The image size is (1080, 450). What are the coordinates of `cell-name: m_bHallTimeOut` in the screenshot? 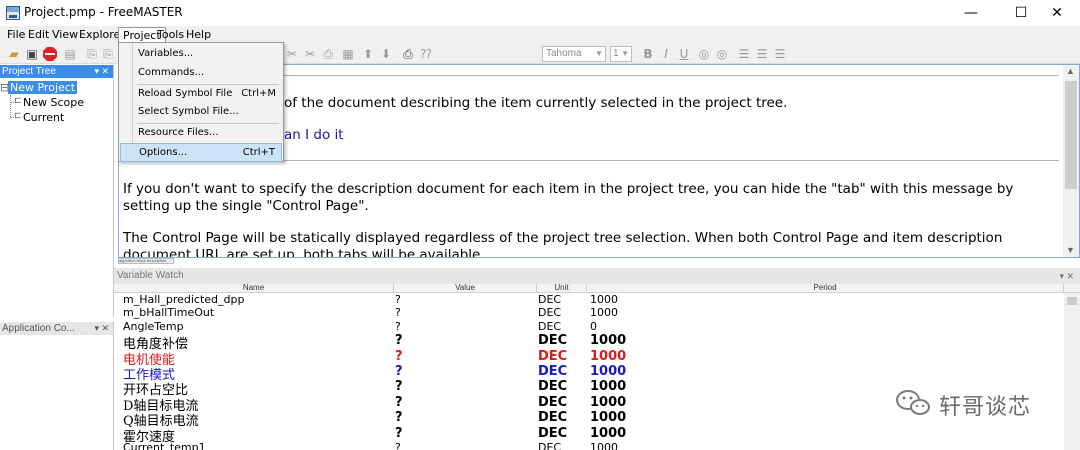 It's located at (169, 313).